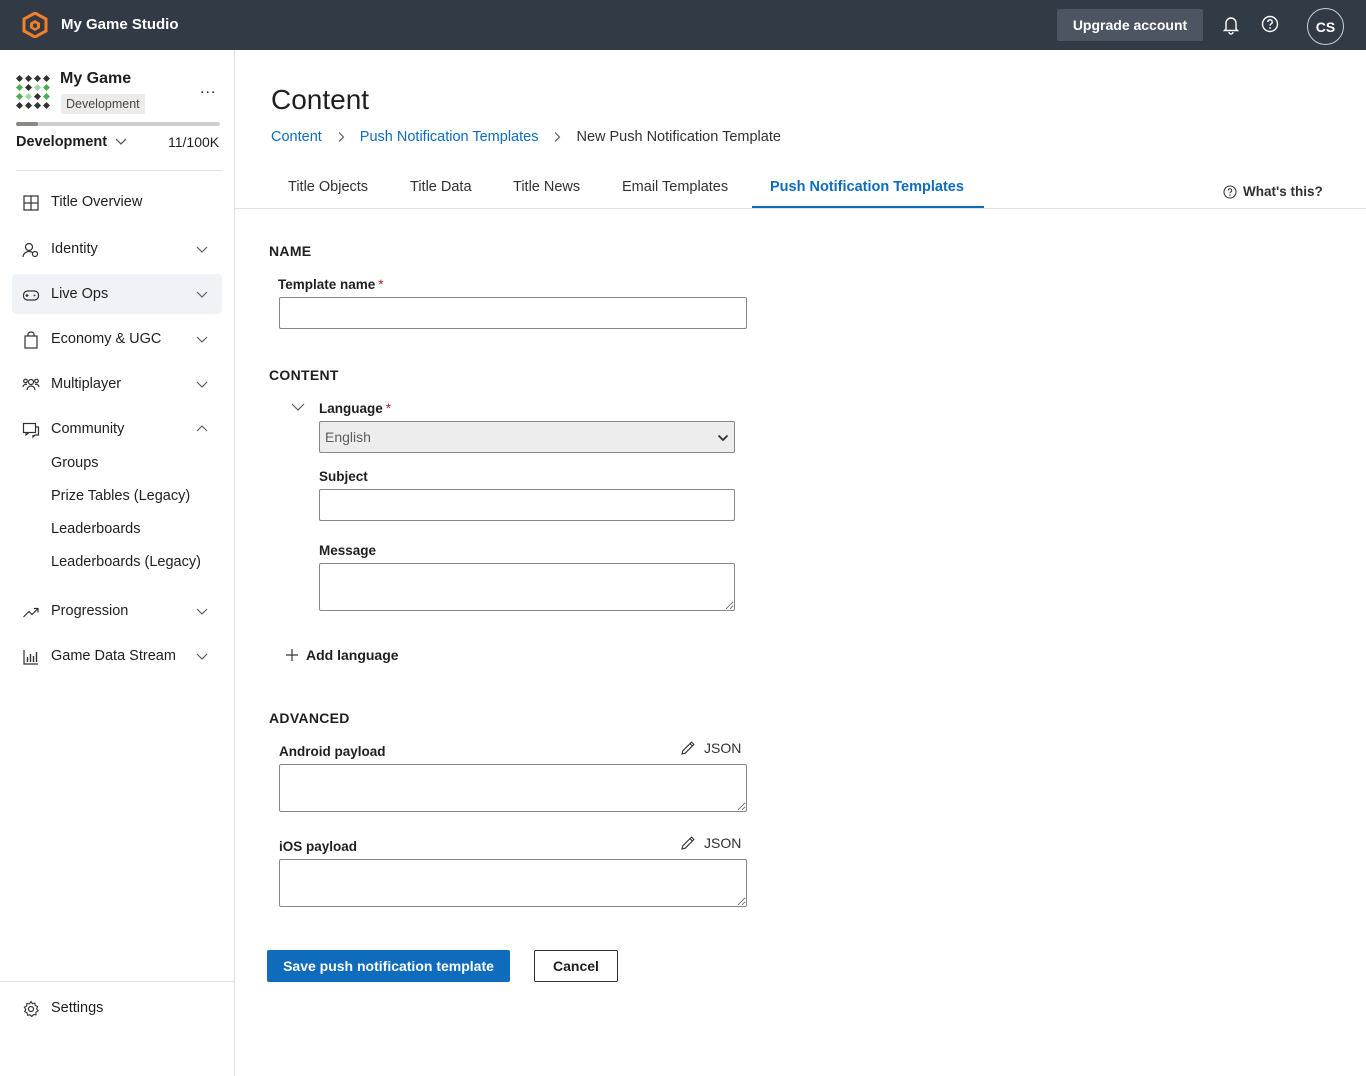 The width and height of the screenshot is (1366, 1076). I want to click on language-label-text: Language, so click(351, 408).